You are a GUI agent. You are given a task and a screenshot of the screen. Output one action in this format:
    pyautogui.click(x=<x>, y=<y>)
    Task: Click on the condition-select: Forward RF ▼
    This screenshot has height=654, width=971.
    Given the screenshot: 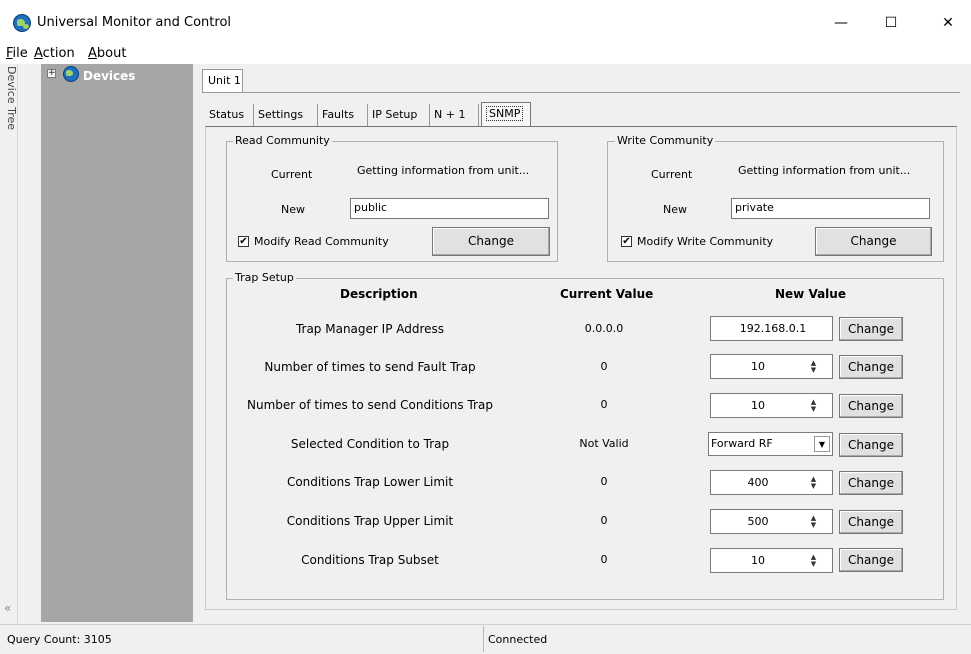 What is the action you would take?
    pyautogui.click(x=770, y=444)
    